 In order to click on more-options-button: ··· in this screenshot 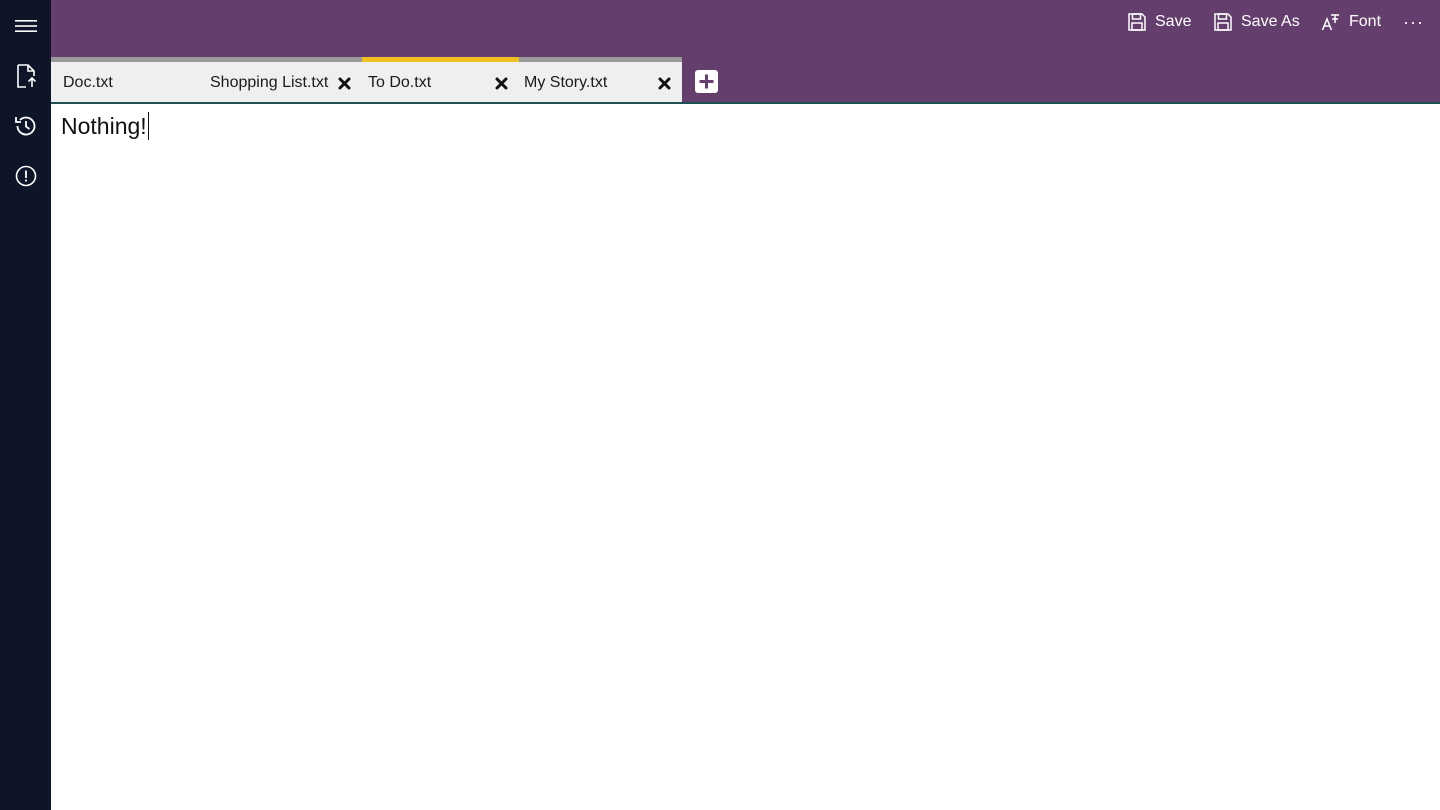, I will do `click(1413, 22)`.